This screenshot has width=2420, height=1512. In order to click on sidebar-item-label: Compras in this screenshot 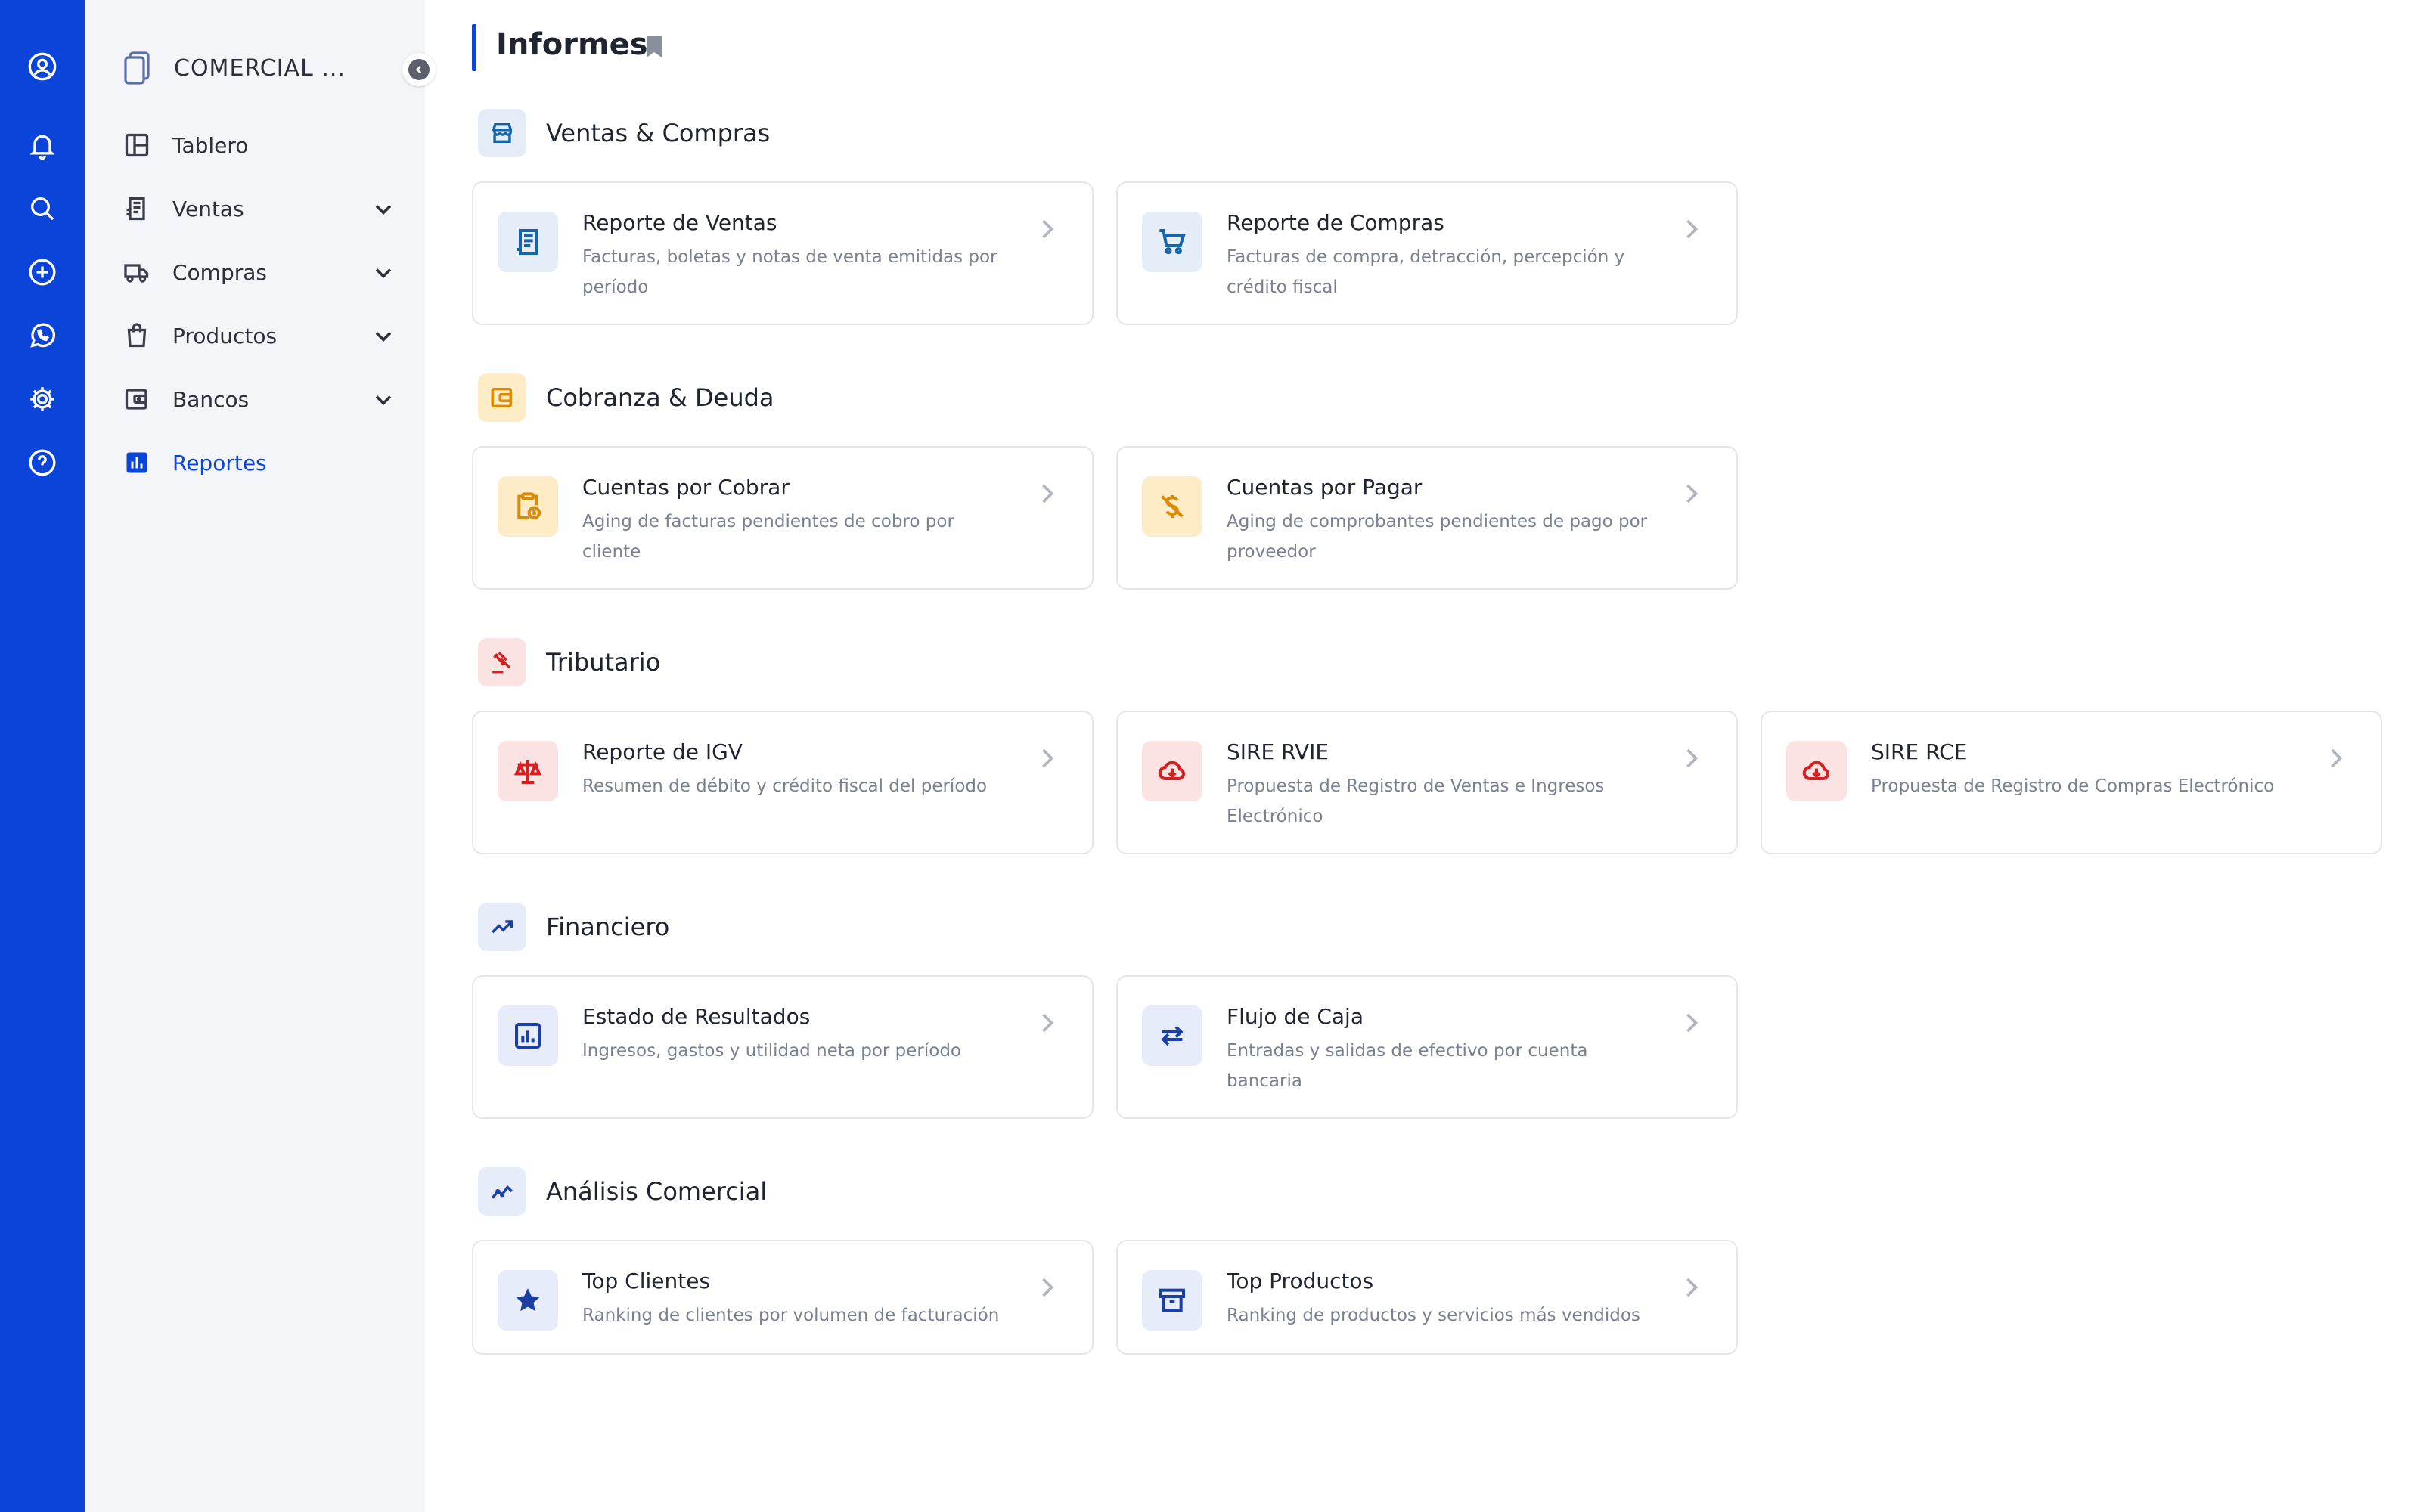, I will do `click(219, 272)`.